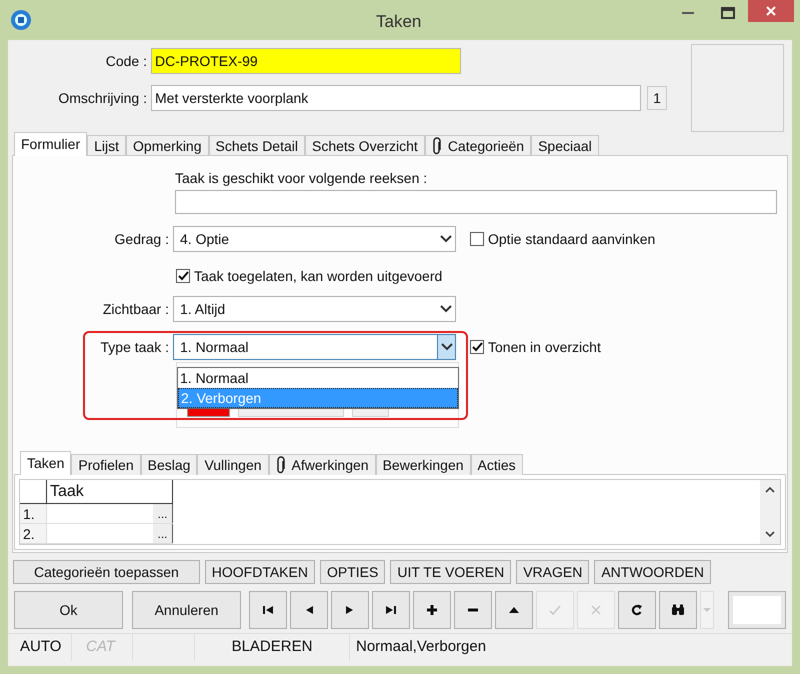  What do you see at coordinates (135, 347) in the screenshot?
I see `type-taak-label: Type taak :` at bounding box center [135, 347].